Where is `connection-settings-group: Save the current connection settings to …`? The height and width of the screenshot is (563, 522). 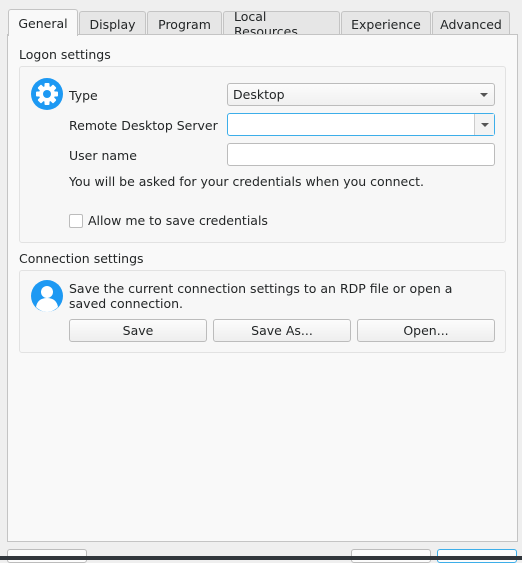
connection-settings-group: Save the current connection settings to … is located at coordinates (262, 311).